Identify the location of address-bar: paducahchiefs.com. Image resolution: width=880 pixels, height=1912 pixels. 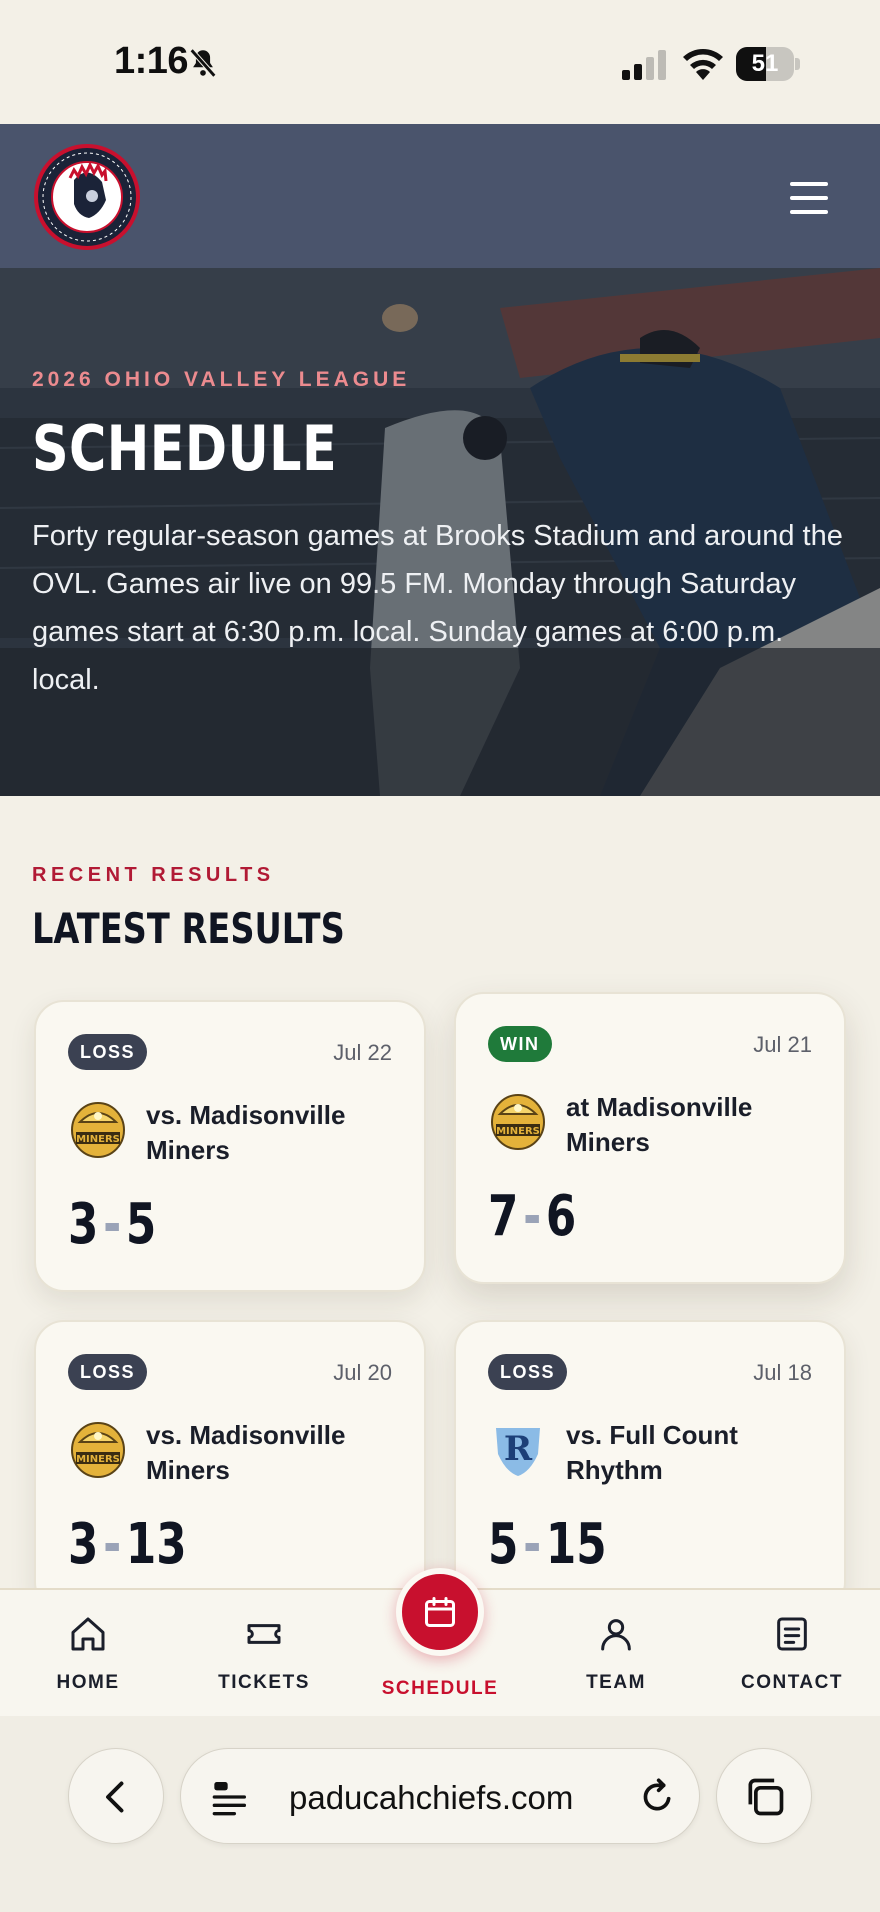
(440, 1796).